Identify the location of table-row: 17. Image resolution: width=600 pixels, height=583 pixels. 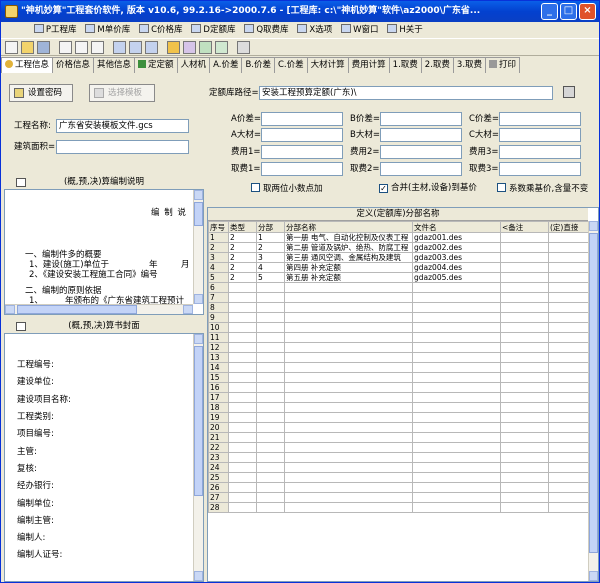
(398, 397).